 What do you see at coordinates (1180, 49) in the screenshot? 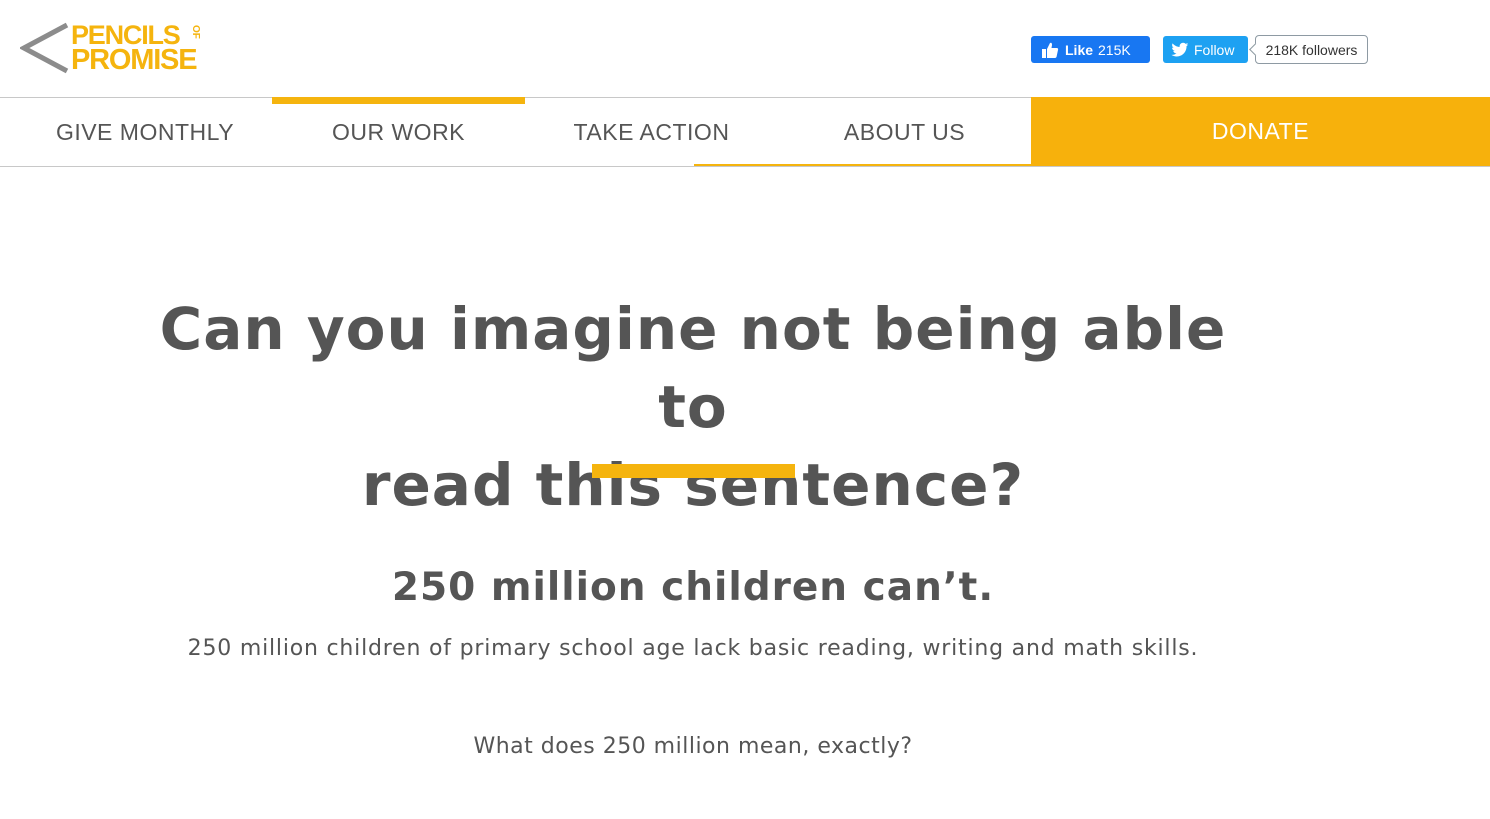
I see `twitter-bird-icon` at bounding box center [1180, 49].